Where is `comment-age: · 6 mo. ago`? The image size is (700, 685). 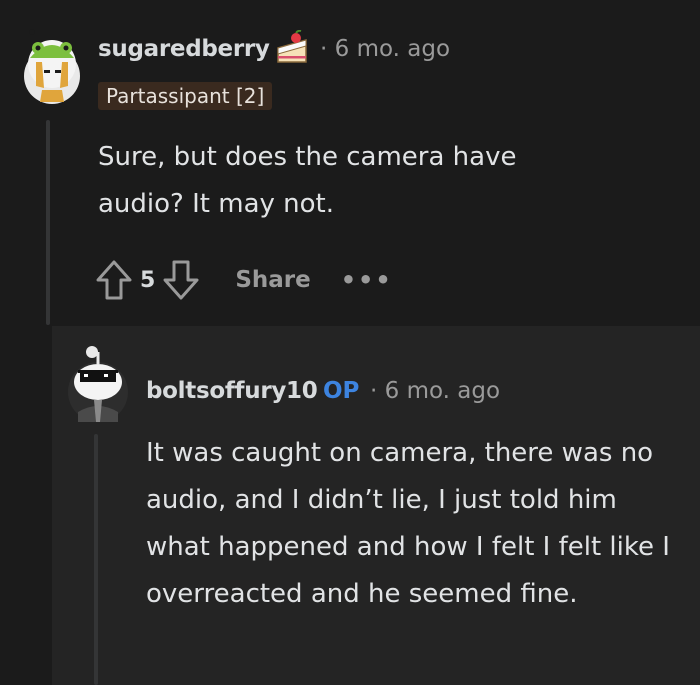 comment-age: · 6 mo. ago is located at coordinates (385, 49).